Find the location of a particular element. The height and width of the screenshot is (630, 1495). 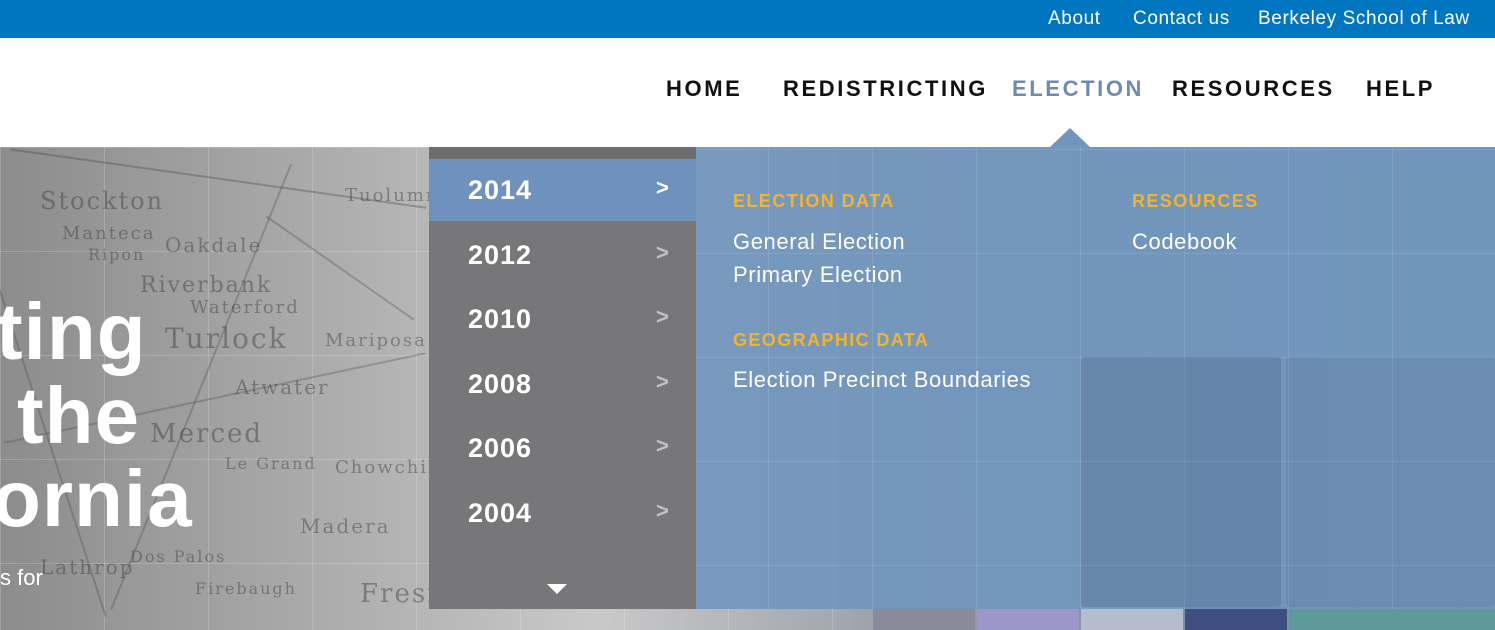

primary-election-link: Primary Election is located at coordinates (818, 275).